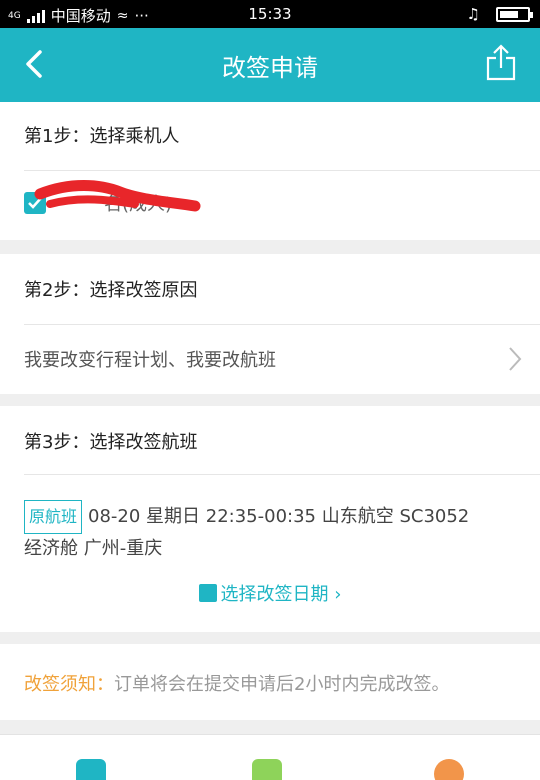 Image resolution: width=540 pixels, height=780 pixels. What do you see at coordinates (274, 594) in the screenshot?
I see `select-date-label: 选择改签日期` at bounding box center [274, 594].